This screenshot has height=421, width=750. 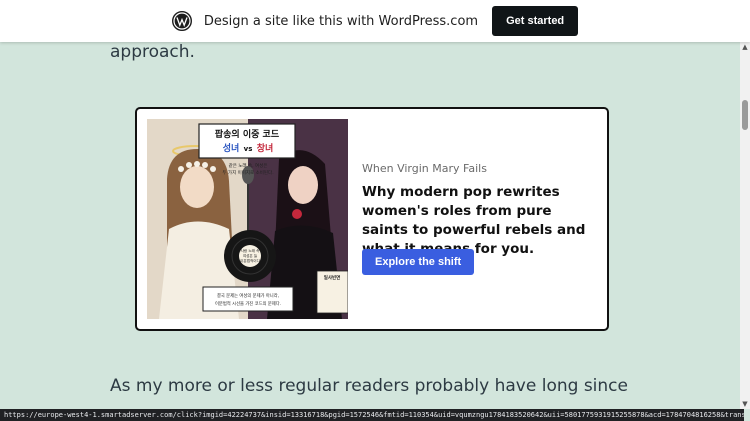 What do you see at coordinates (231, 148) in the screenshot?
I see `ad-image-title-saint: 성녀` at bounding box center [231, 148].